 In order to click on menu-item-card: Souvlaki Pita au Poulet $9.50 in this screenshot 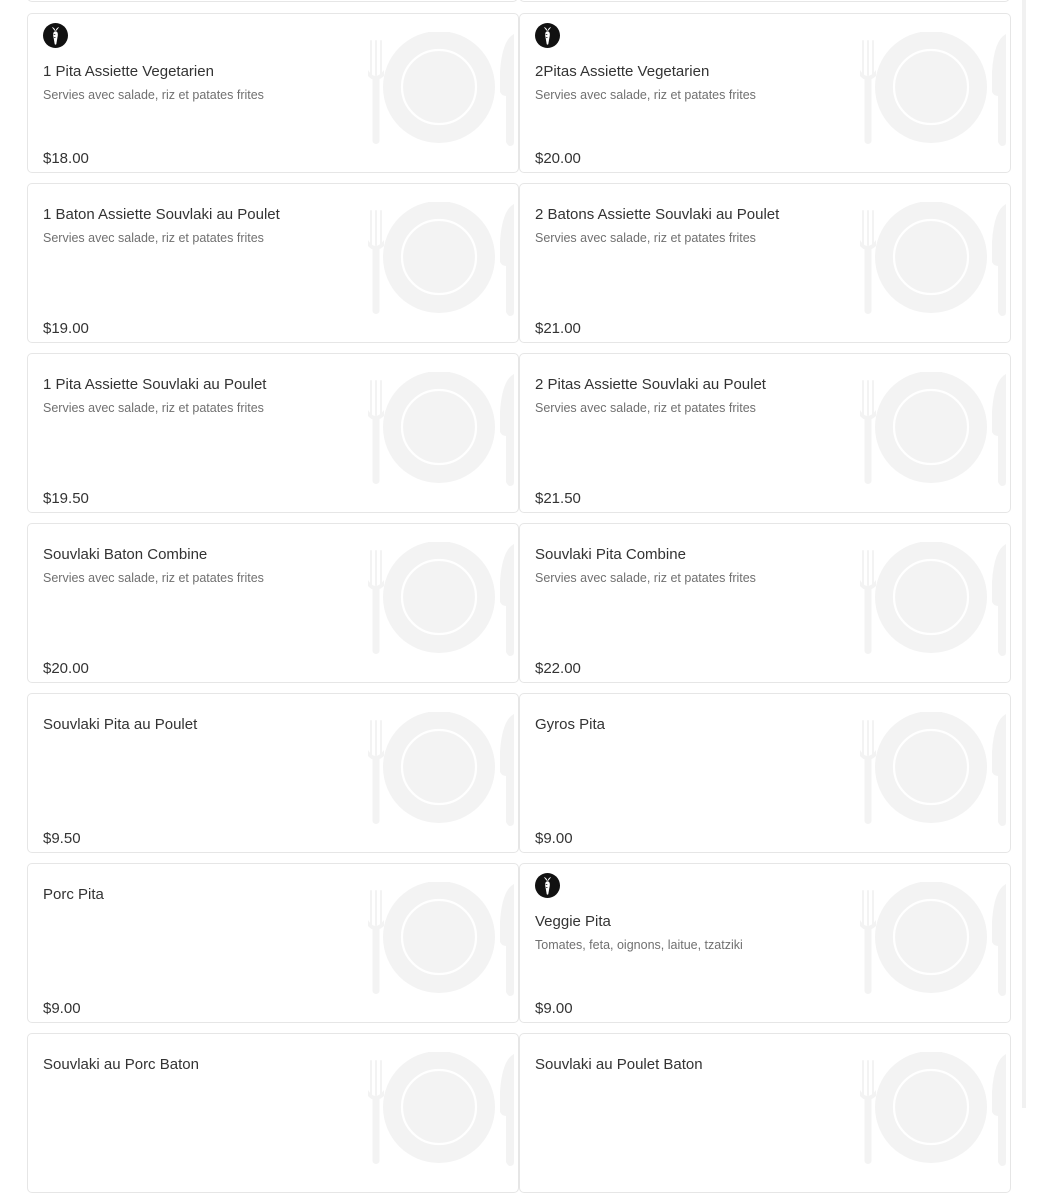, I will do `click(273, 773)`.